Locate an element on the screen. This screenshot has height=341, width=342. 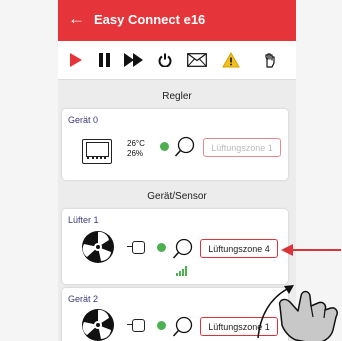
hand-pointer-icon is located at coordinates (308, 315).